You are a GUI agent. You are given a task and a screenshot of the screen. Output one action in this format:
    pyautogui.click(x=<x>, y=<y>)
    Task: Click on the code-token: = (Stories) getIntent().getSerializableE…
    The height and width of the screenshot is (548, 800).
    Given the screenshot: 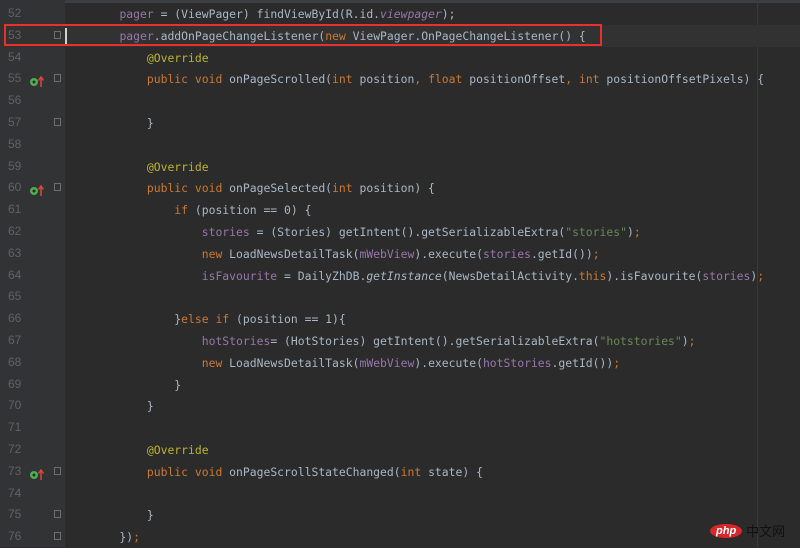 What is the action you would take?
    pyautogui.click(x=407, y=232)
    